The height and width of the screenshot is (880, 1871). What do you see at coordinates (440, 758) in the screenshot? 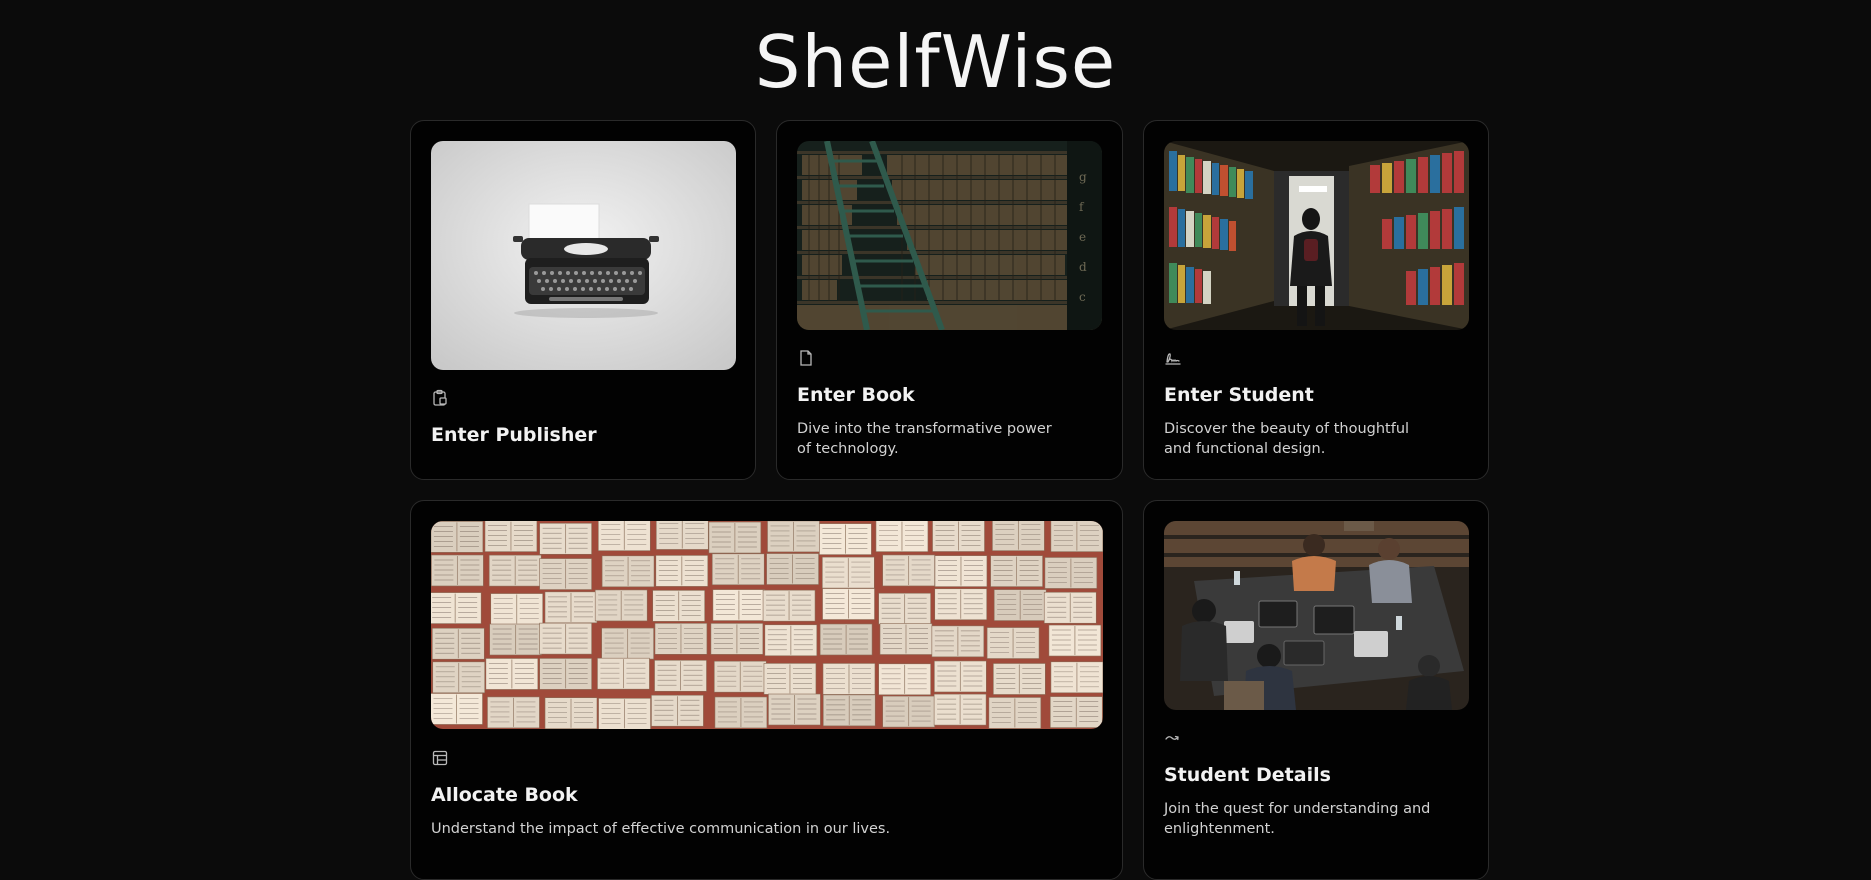
I see `table-icon` at bounding box center [440, 758].